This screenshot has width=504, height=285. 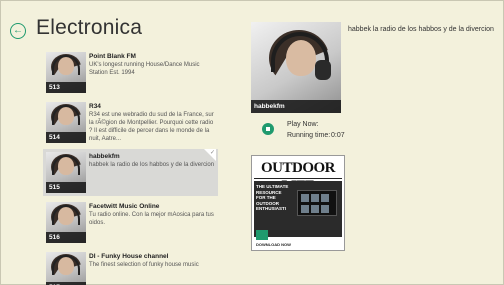 I want to click on station-thumbnail: 516, so click(x=66, y=222).